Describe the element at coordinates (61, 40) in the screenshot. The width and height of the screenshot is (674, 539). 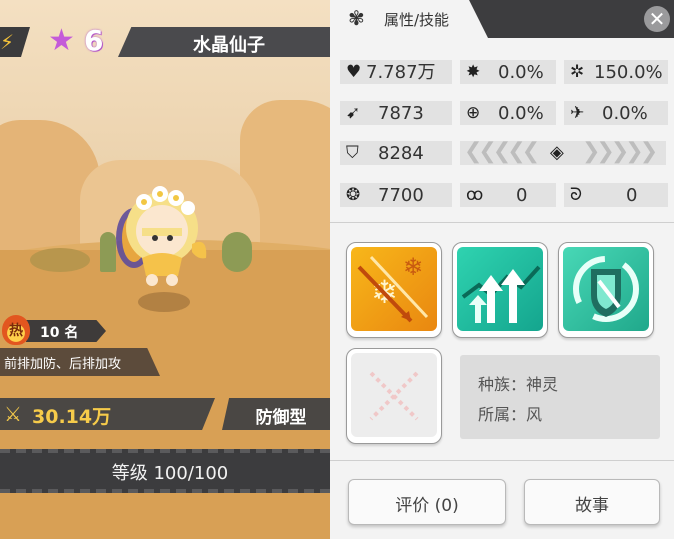
I see `star-icon: ★` at that location.